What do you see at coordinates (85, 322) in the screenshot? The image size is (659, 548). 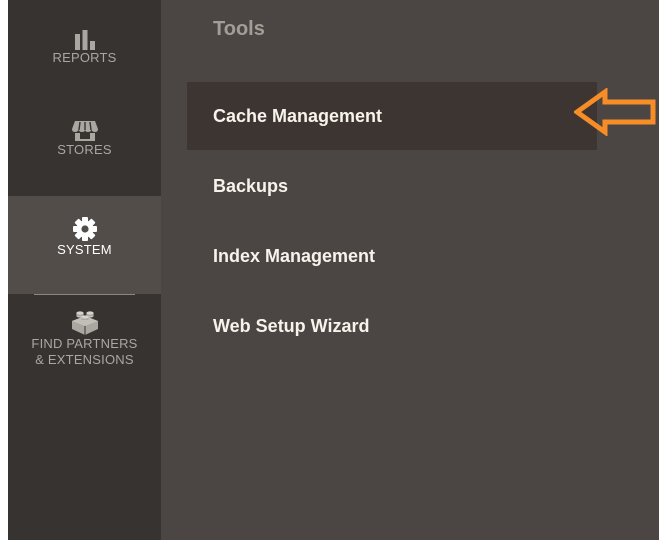 I see `lego-brick-icon` at bounding box center [85, 322].